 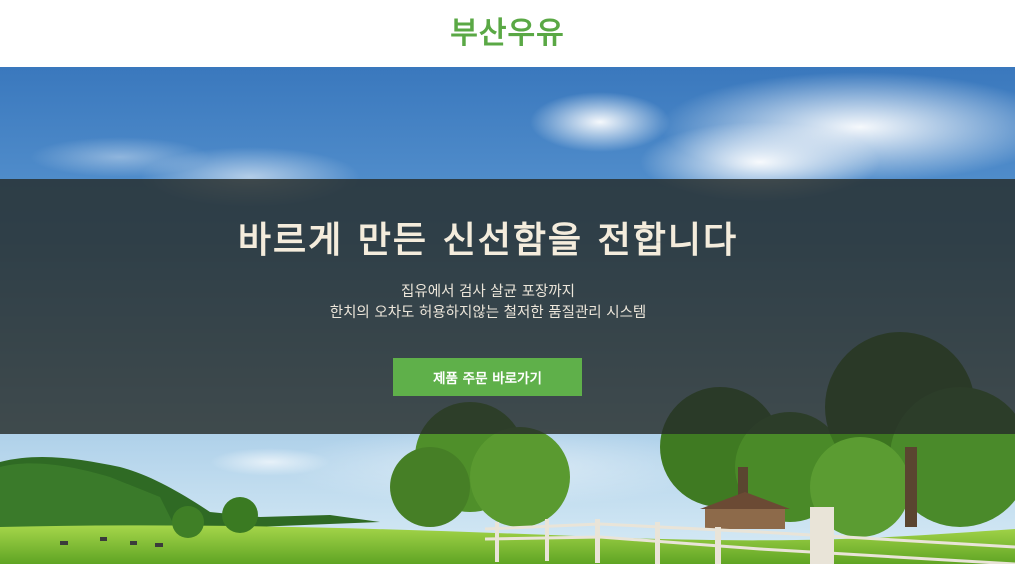 I want to click on hero-subtitle-line2: 한치의 오차도 허용하지않는 철저한 품질관리 시스템, so click(x=488, y=313).